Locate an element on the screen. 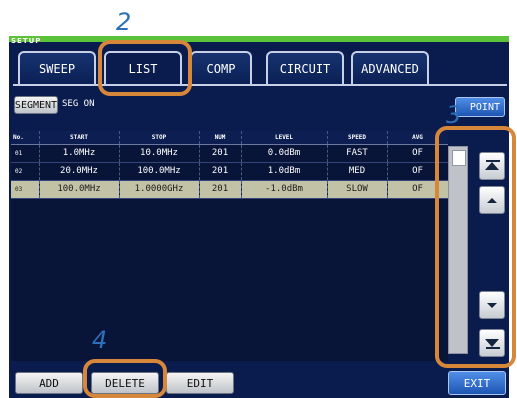 The height and width of the screenshot is (398, 517). cell-start: 100.0MHz is located at coordinates (79, 189).